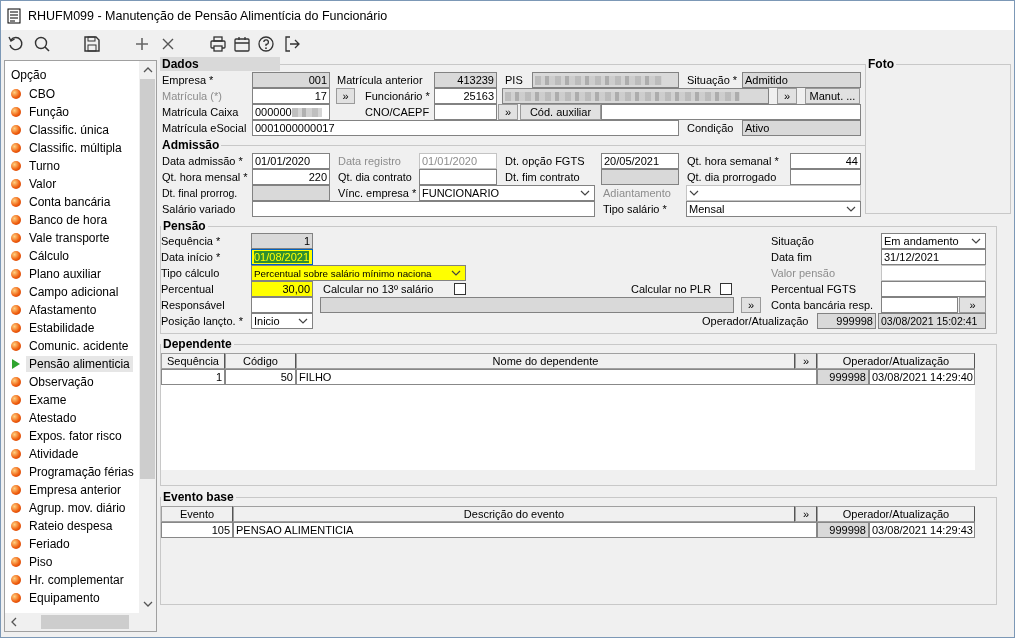 The image size is (1015, 638). What do you see at coordinates (42, 94) in the screenshot?
I see `list-item: CBO` at bounding box center [42, 94].